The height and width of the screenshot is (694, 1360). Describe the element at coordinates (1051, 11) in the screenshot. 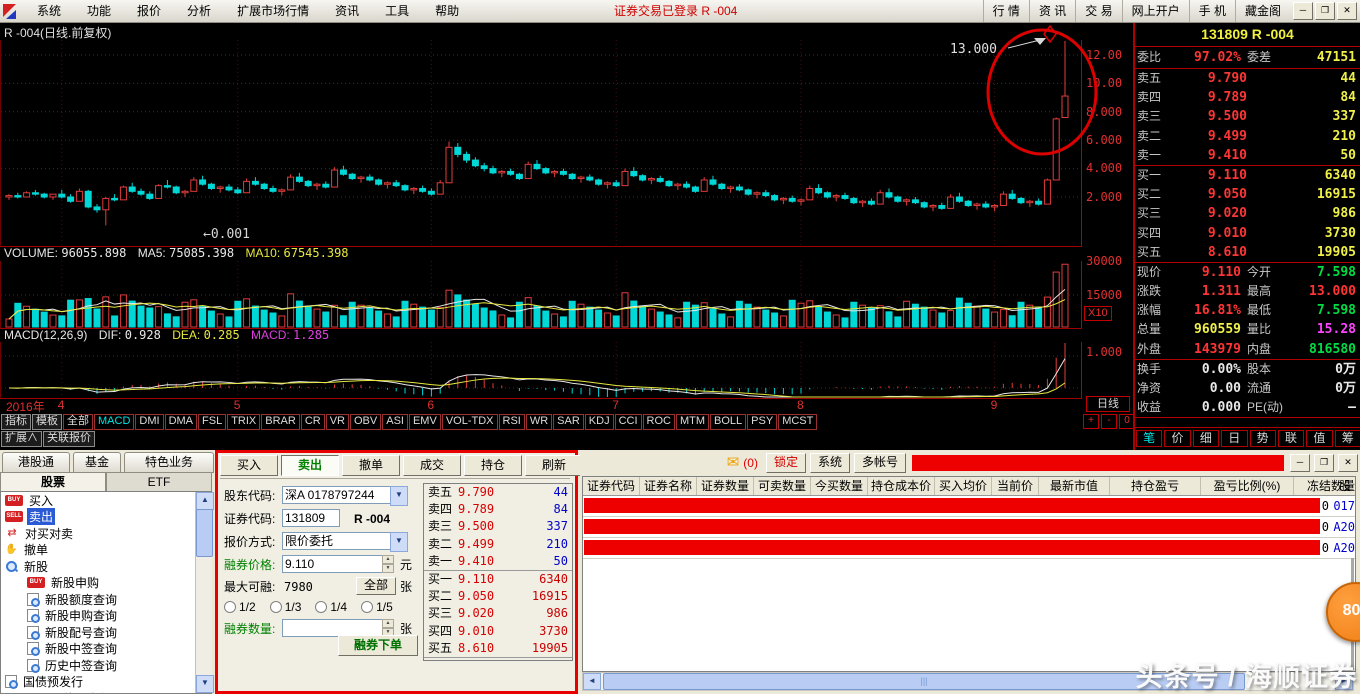

I see `right-menu-1: 资 讯` at that location.